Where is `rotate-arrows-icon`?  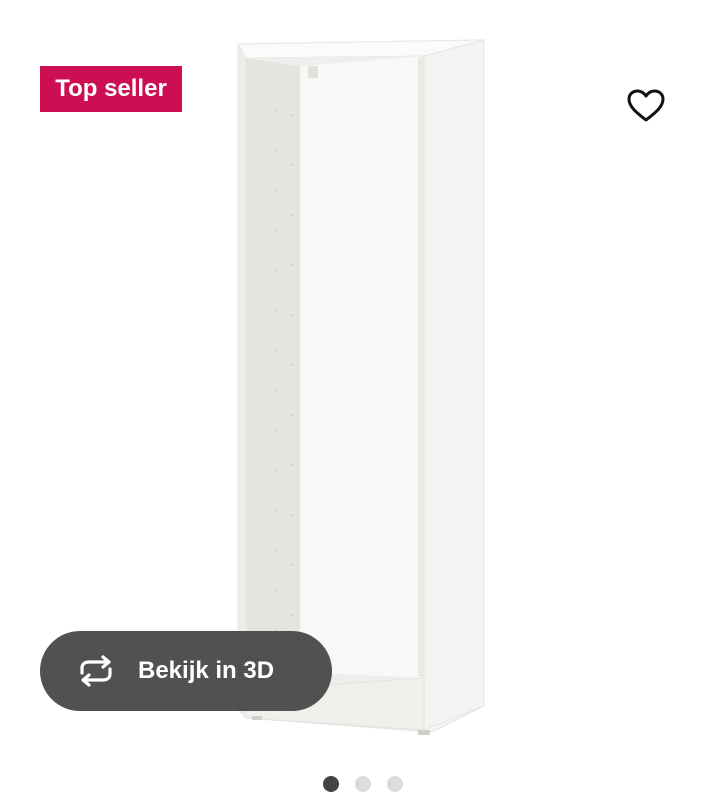
rotate-arrows-icon is located at coordinates (98, 671).